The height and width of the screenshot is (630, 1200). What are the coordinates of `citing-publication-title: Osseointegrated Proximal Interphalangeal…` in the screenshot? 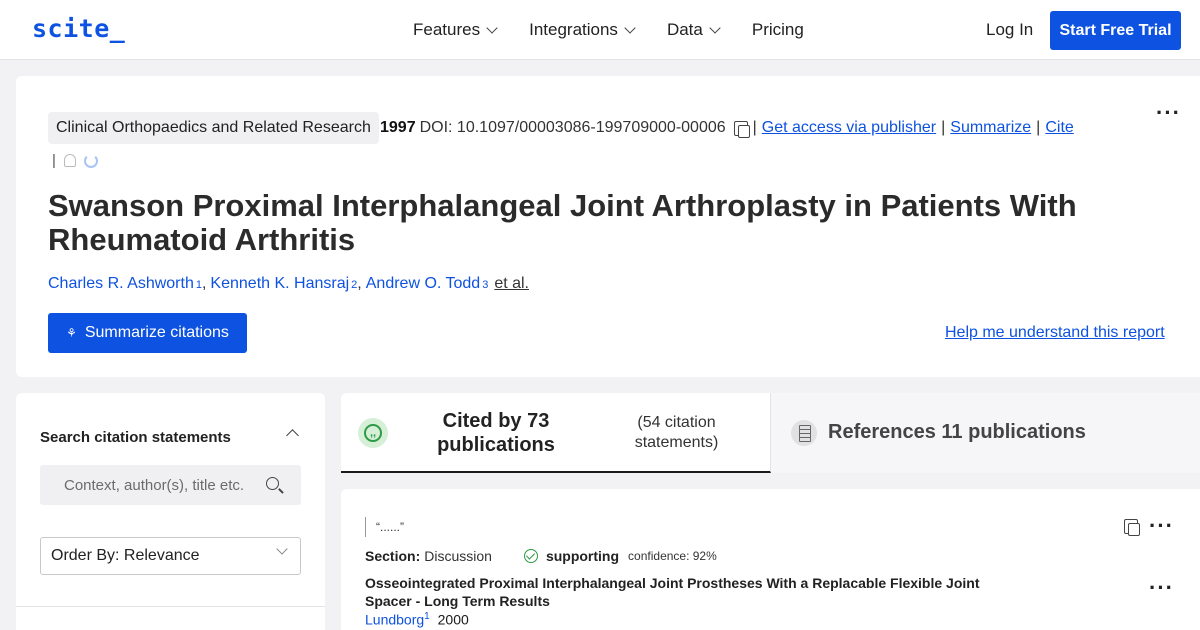 It's located at (695, 592).